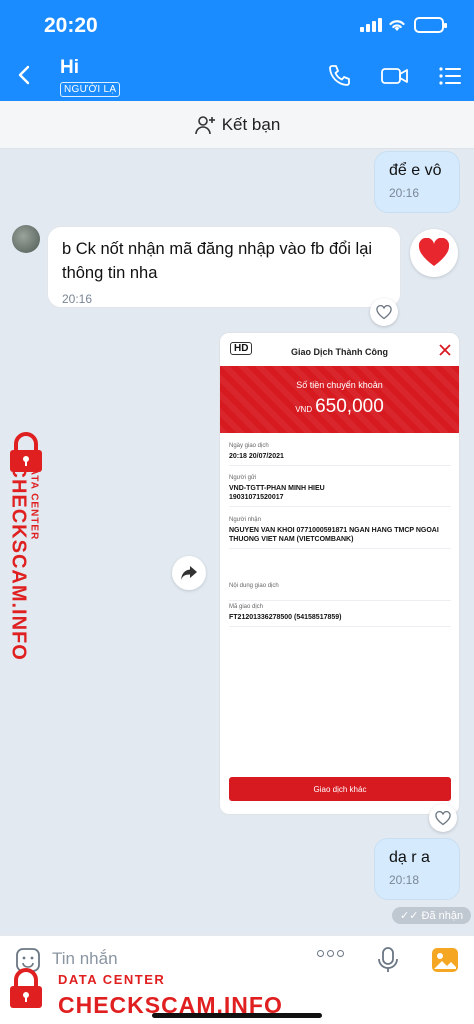  I want to click on amount-label: Số tiền chuyển khoản, so click(339, 385).